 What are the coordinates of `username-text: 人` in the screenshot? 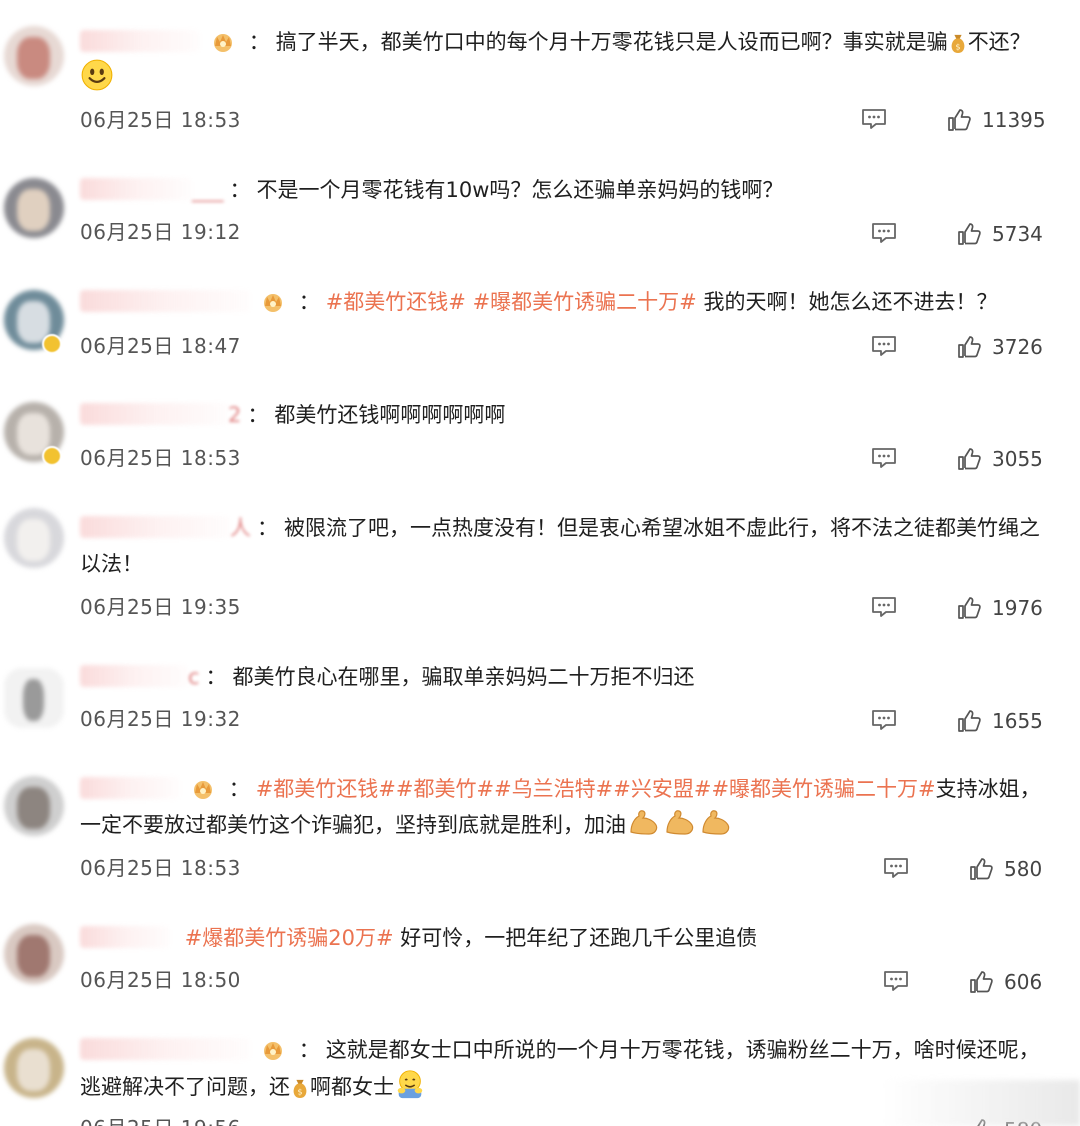 It's located at (240, 528).